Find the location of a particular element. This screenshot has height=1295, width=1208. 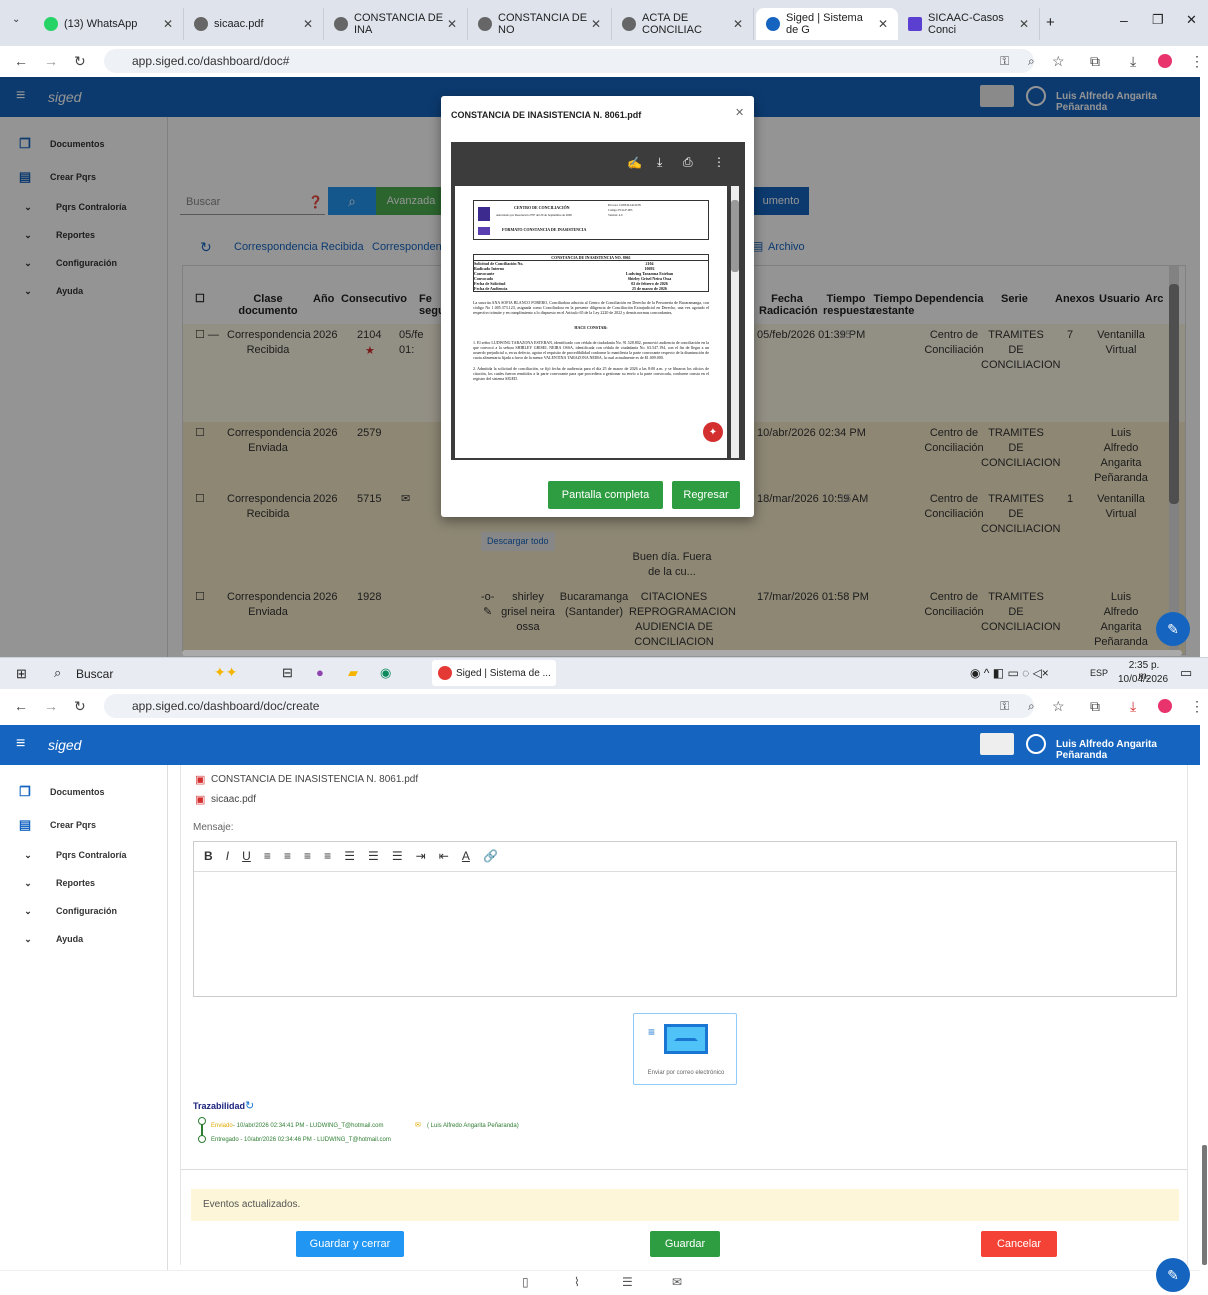

sidebar-item-crear-pqrs: ▤ Crear Pqrs is located at coordinates (84, 825).